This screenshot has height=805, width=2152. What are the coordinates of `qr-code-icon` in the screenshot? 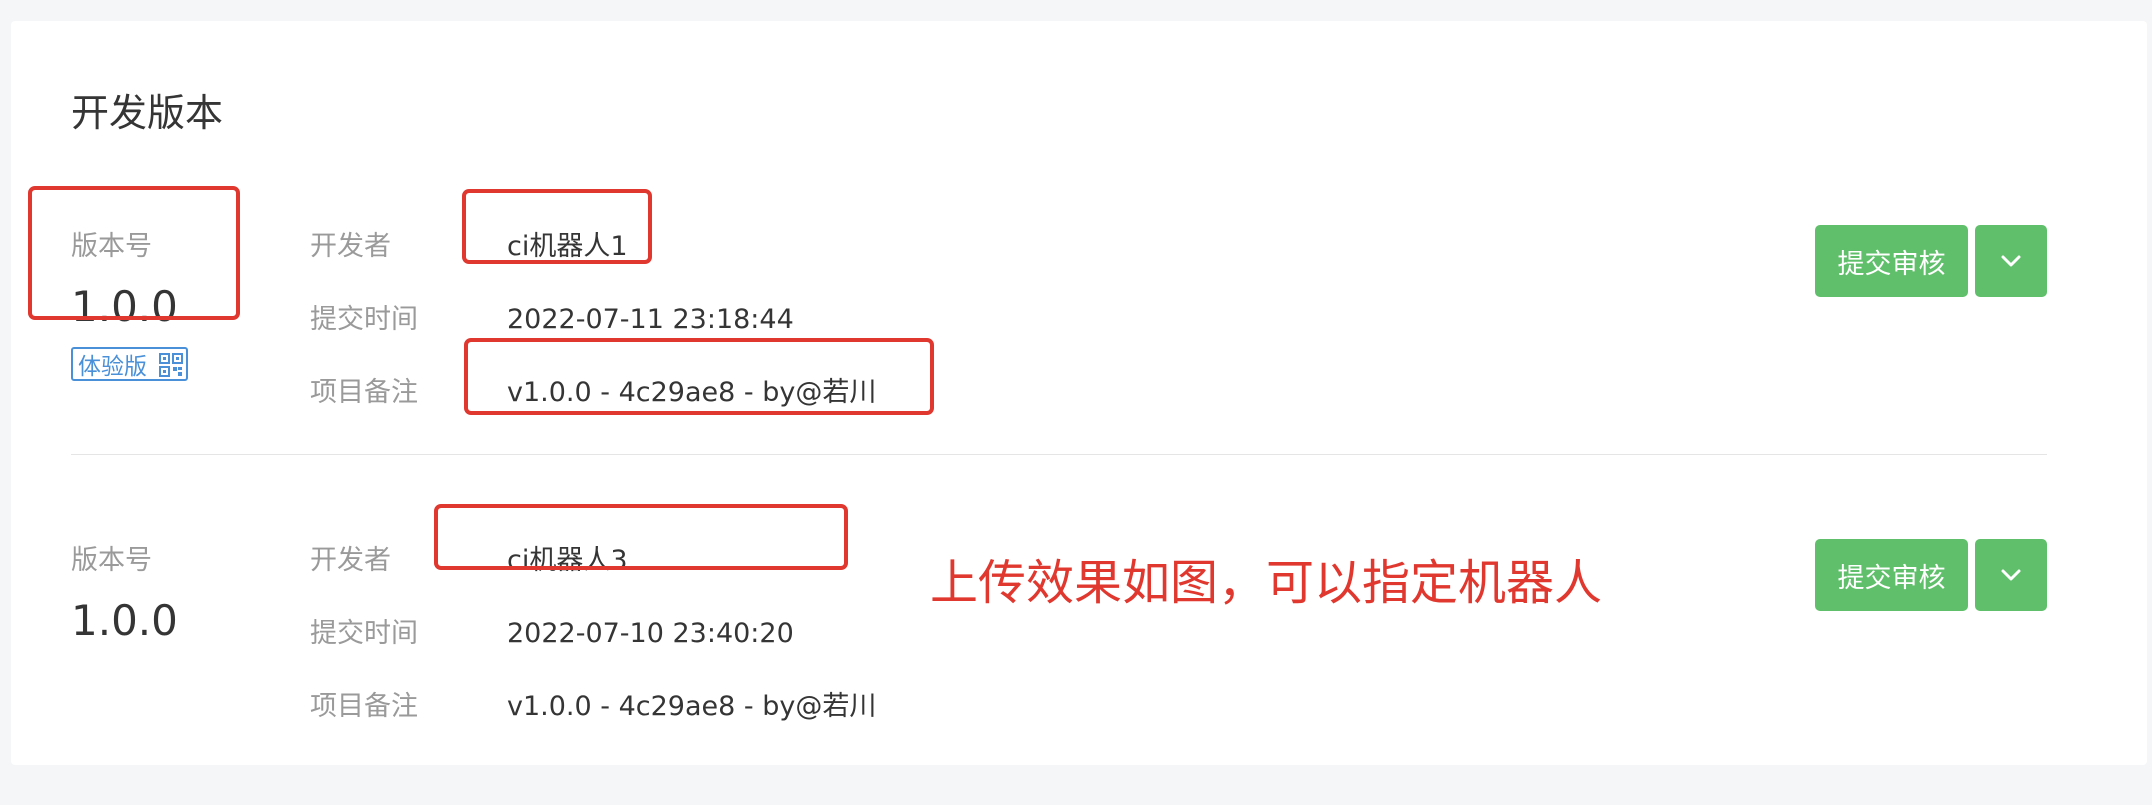 It's located at (171, 365).